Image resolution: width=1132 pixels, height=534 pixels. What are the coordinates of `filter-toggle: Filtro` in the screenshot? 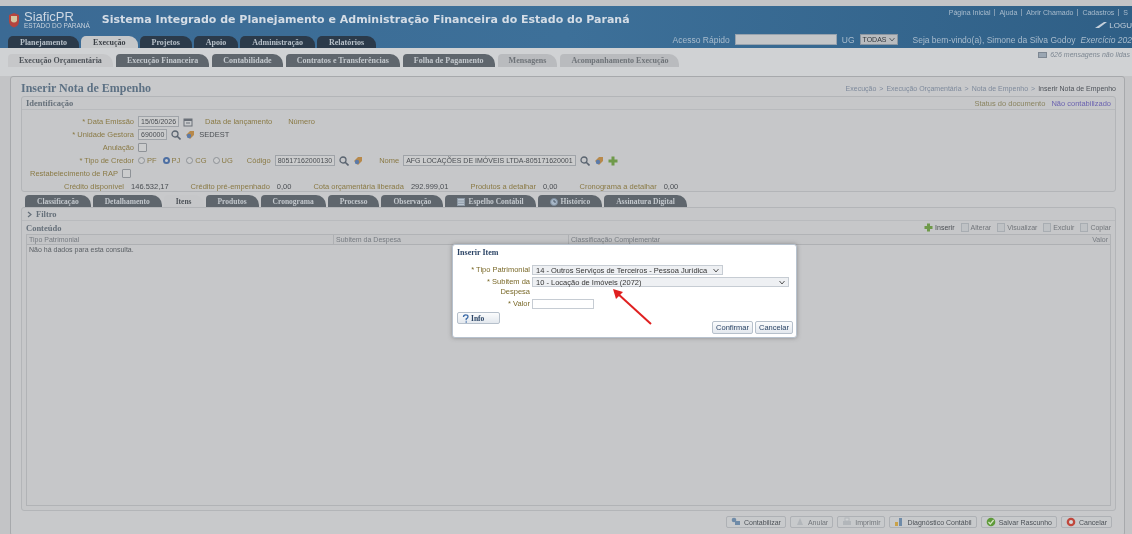 It's located at (46, 214).